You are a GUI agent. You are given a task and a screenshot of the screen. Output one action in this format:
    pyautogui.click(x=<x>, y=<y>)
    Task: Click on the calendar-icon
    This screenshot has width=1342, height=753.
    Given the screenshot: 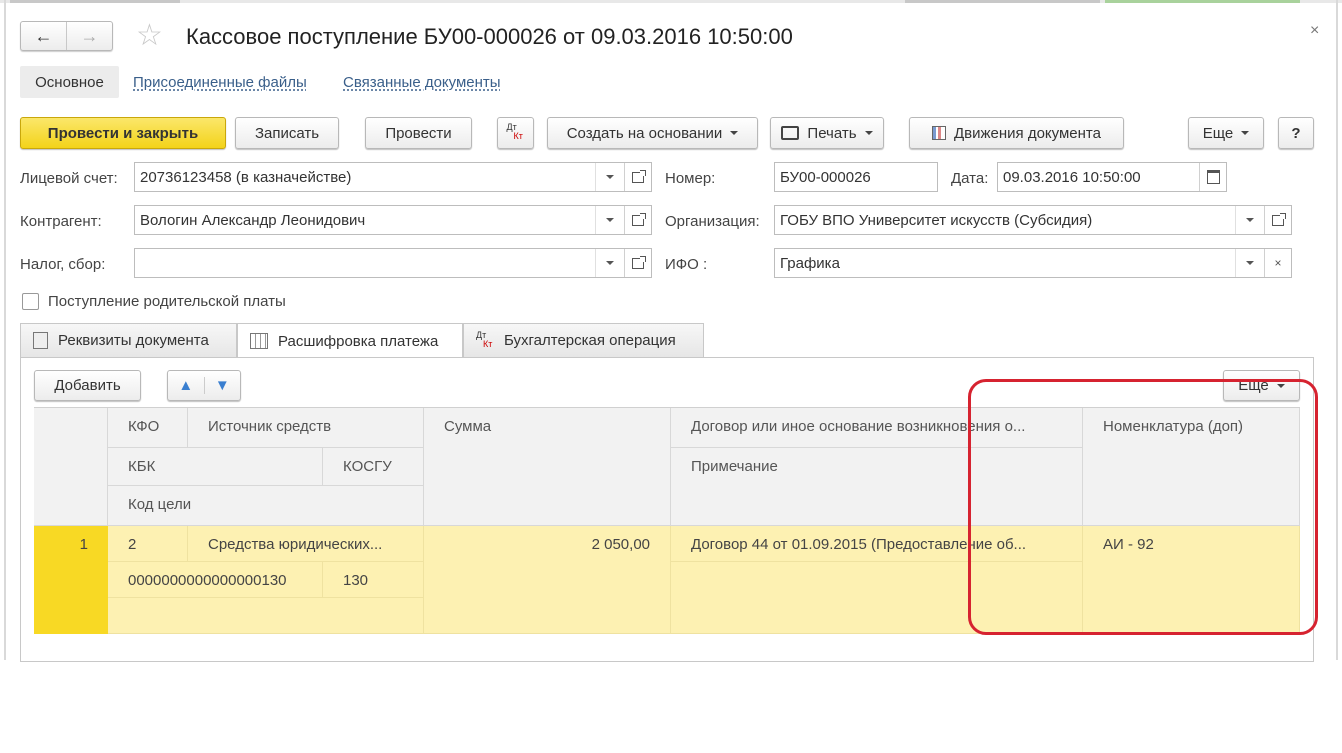 What is the action you would take?
    pyautogui.click(x=1212, y=177)
    